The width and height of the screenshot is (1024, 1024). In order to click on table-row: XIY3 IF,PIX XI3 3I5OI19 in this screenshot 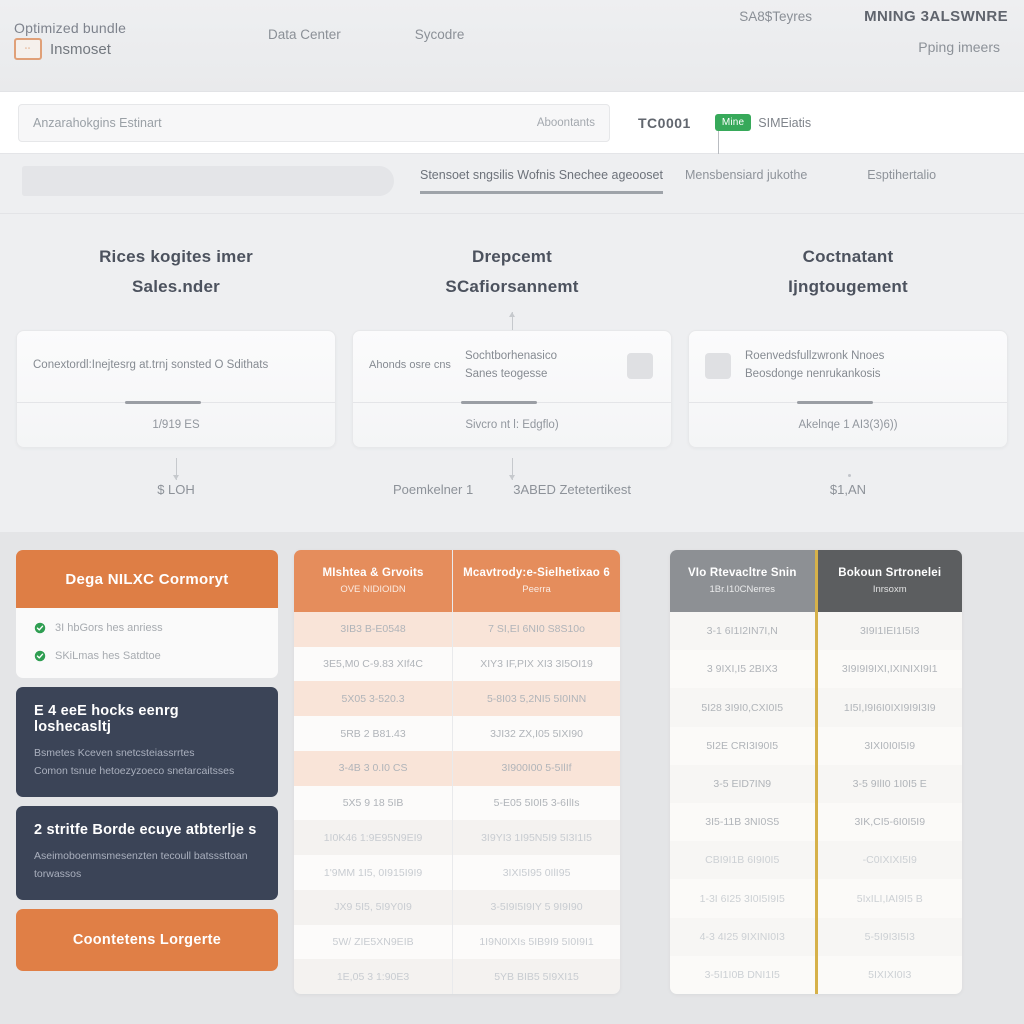, I will do `click(536, 664)`.